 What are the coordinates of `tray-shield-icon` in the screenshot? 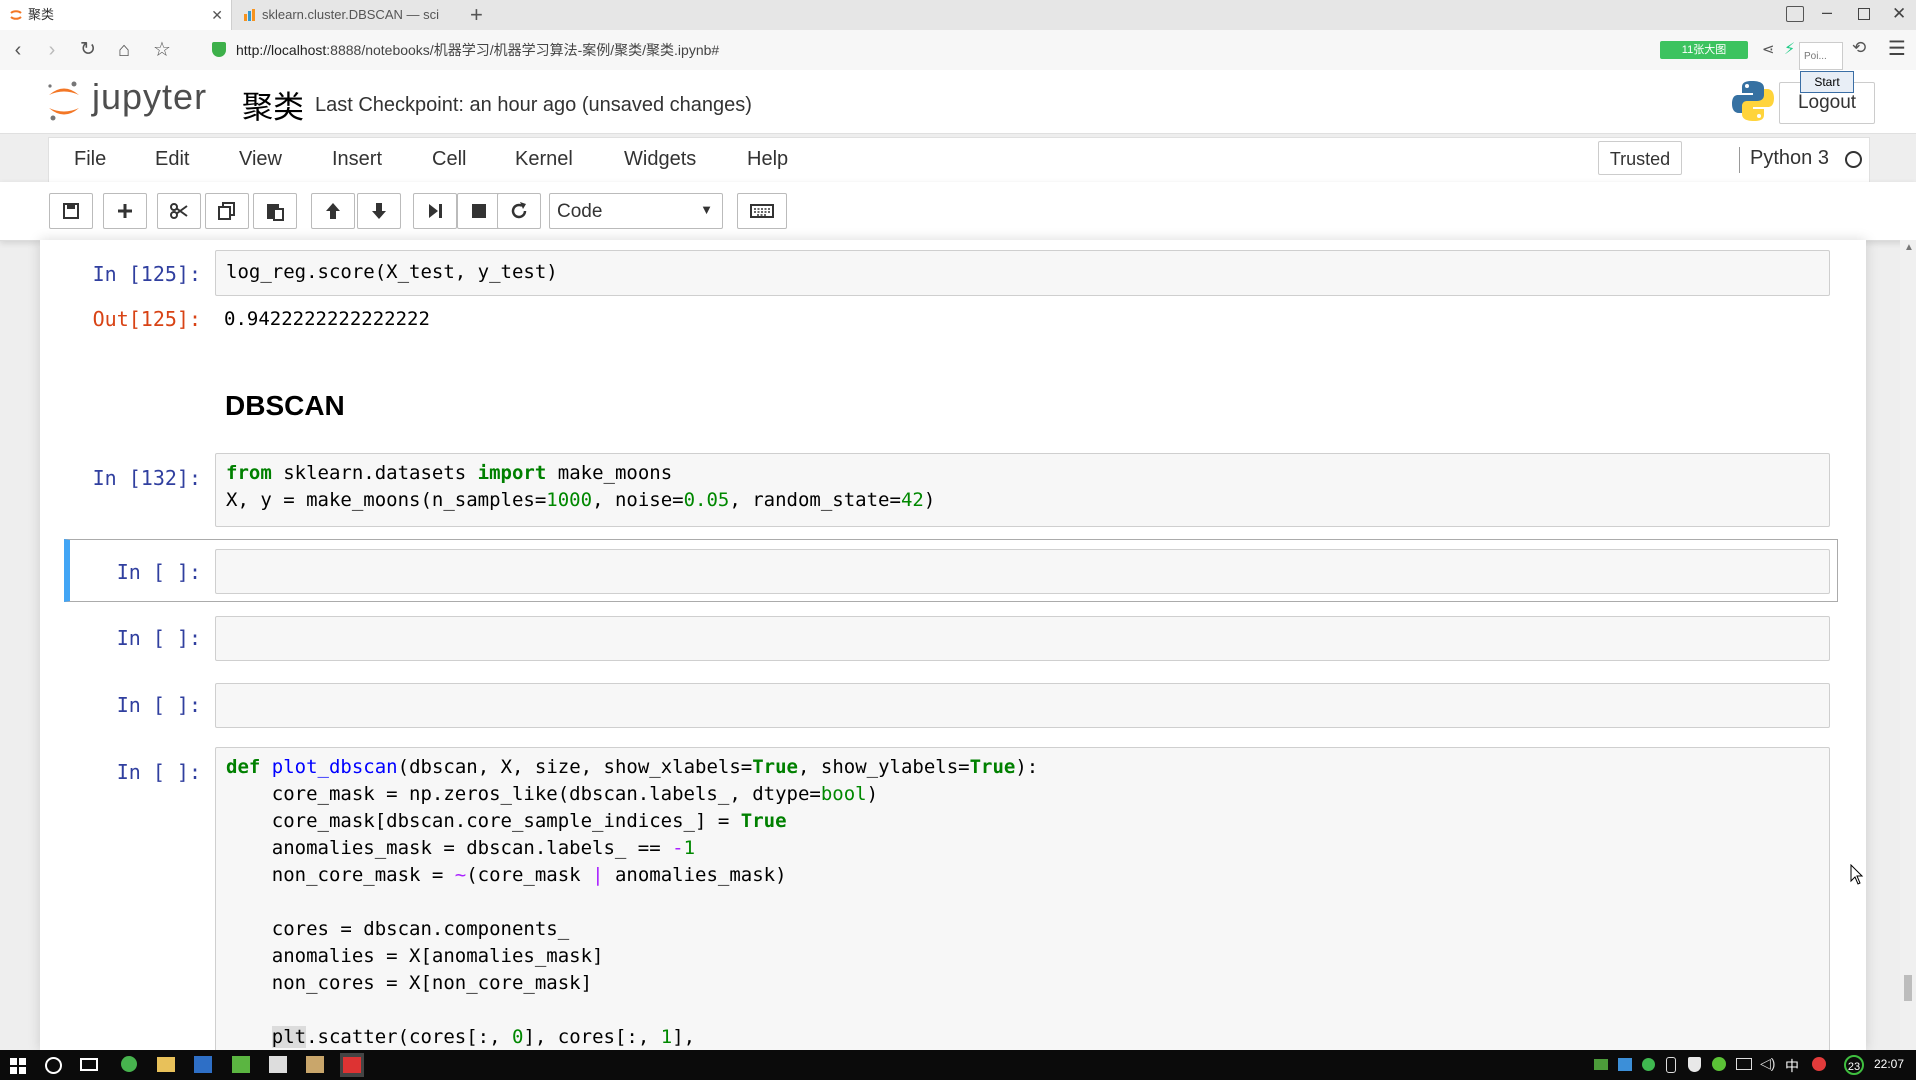 It's located at (1694, 1064).